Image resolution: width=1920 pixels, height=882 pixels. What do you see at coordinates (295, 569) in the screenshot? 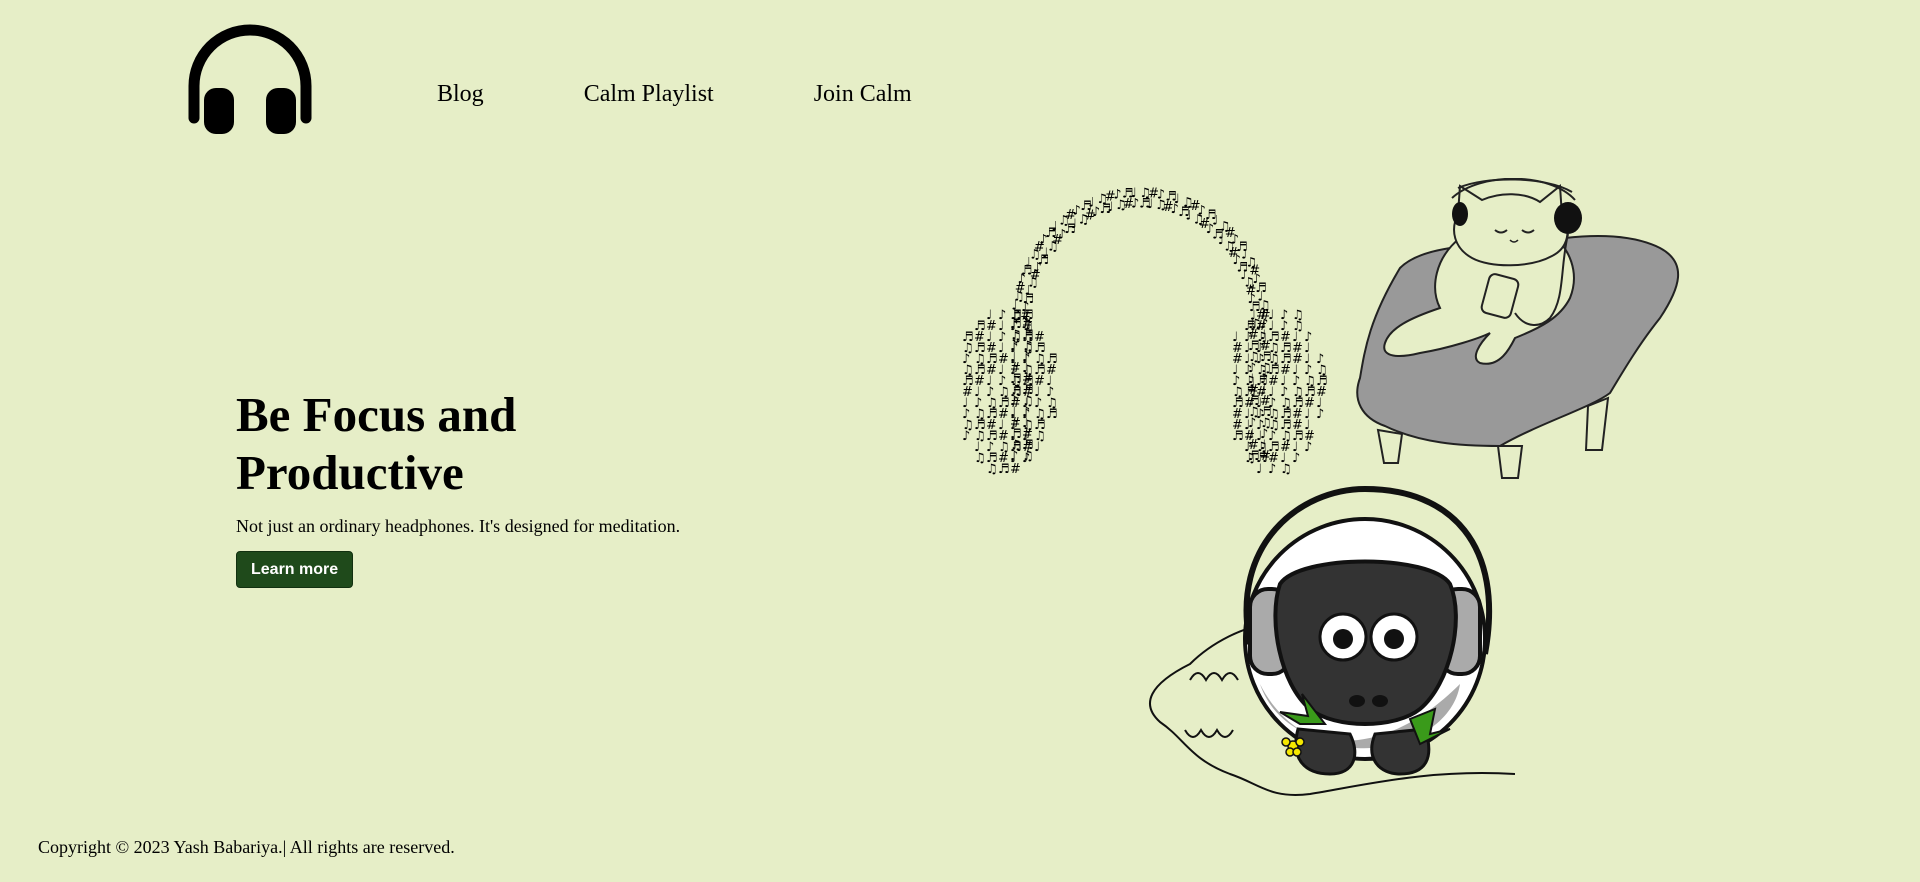
I see `learn-more-button: Learn more` at bounding box center [295, 569].